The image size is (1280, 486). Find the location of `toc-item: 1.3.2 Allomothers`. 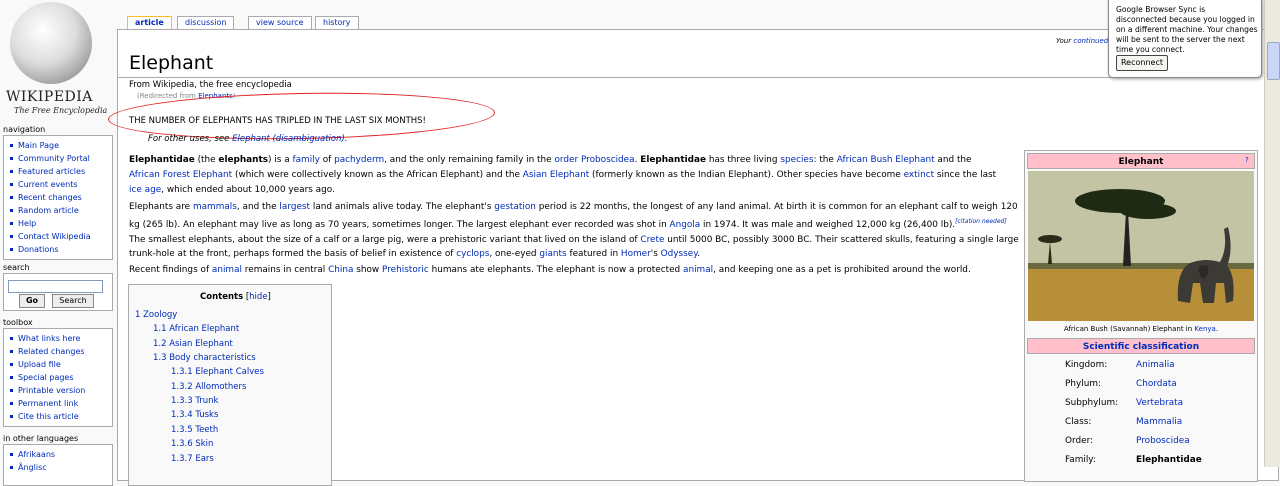

toc-item: 1.3.2 Allomothers is located at coordinates (208, 387).